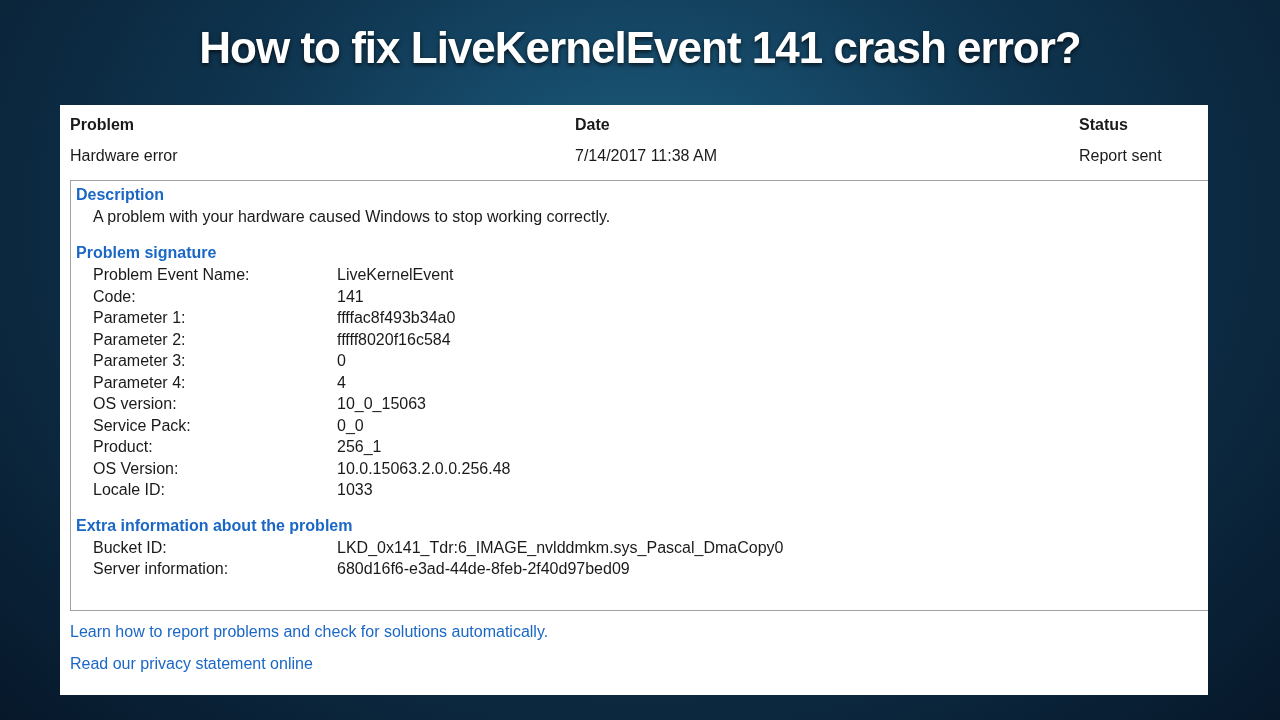 This screenshot has width=1280, height=720. Describe the element at coordinates (114, 296) in the screenshot. I see `field-label: Code:` at that location.